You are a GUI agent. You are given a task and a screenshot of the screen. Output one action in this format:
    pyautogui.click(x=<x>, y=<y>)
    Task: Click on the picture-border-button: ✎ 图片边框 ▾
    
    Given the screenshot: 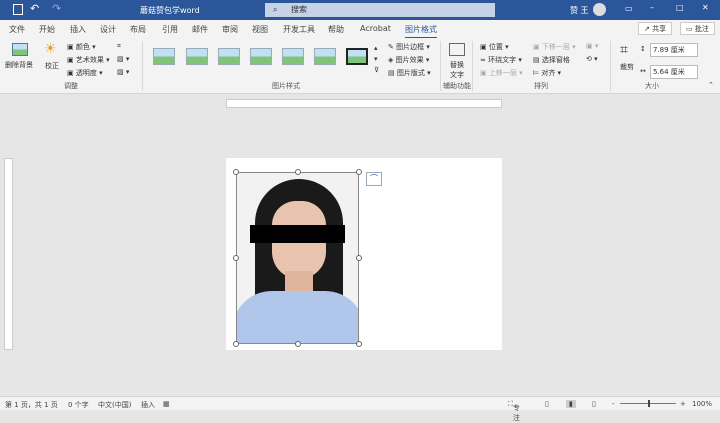 What is the action you would take?
    pyautogui.click(x=409, y=47)
    